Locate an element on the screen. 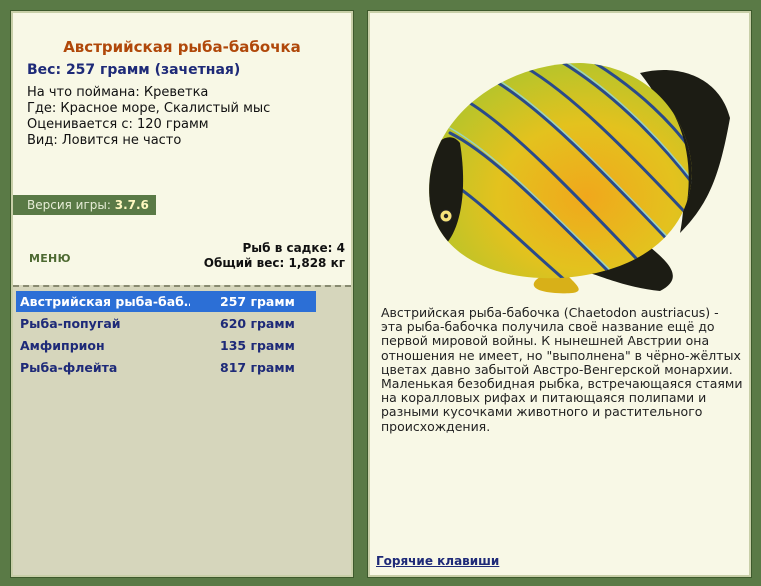  list-item-name: Рыба-попугай is located at coordinates (70, 323).